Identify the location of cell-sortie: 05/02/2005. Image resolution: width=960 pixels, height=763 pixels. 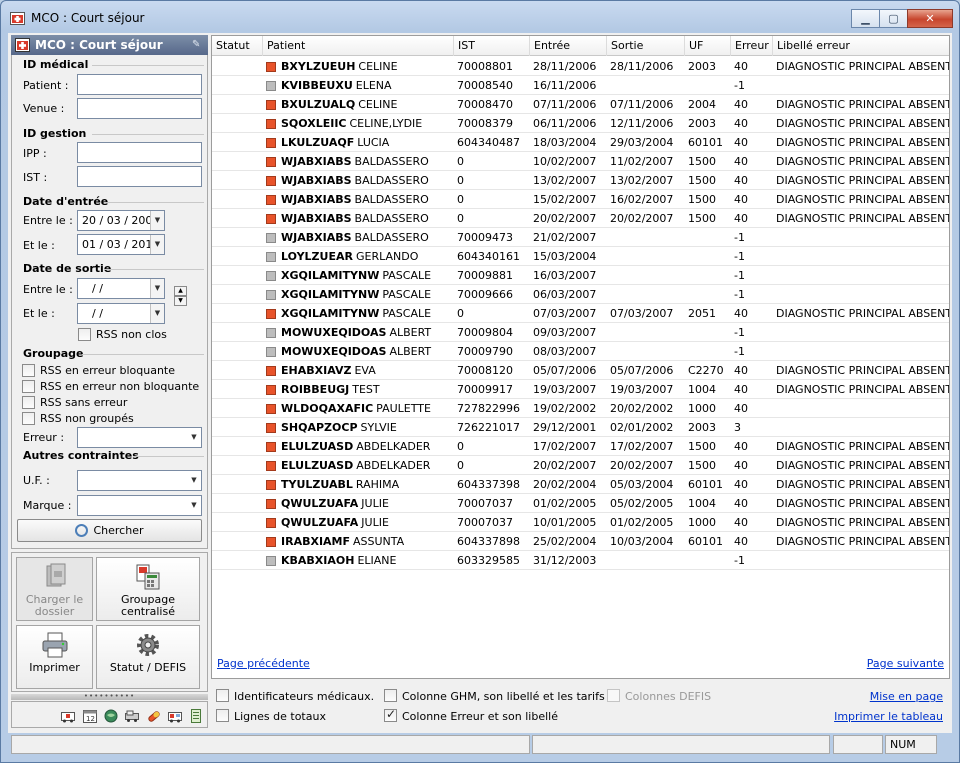
(642, 503).